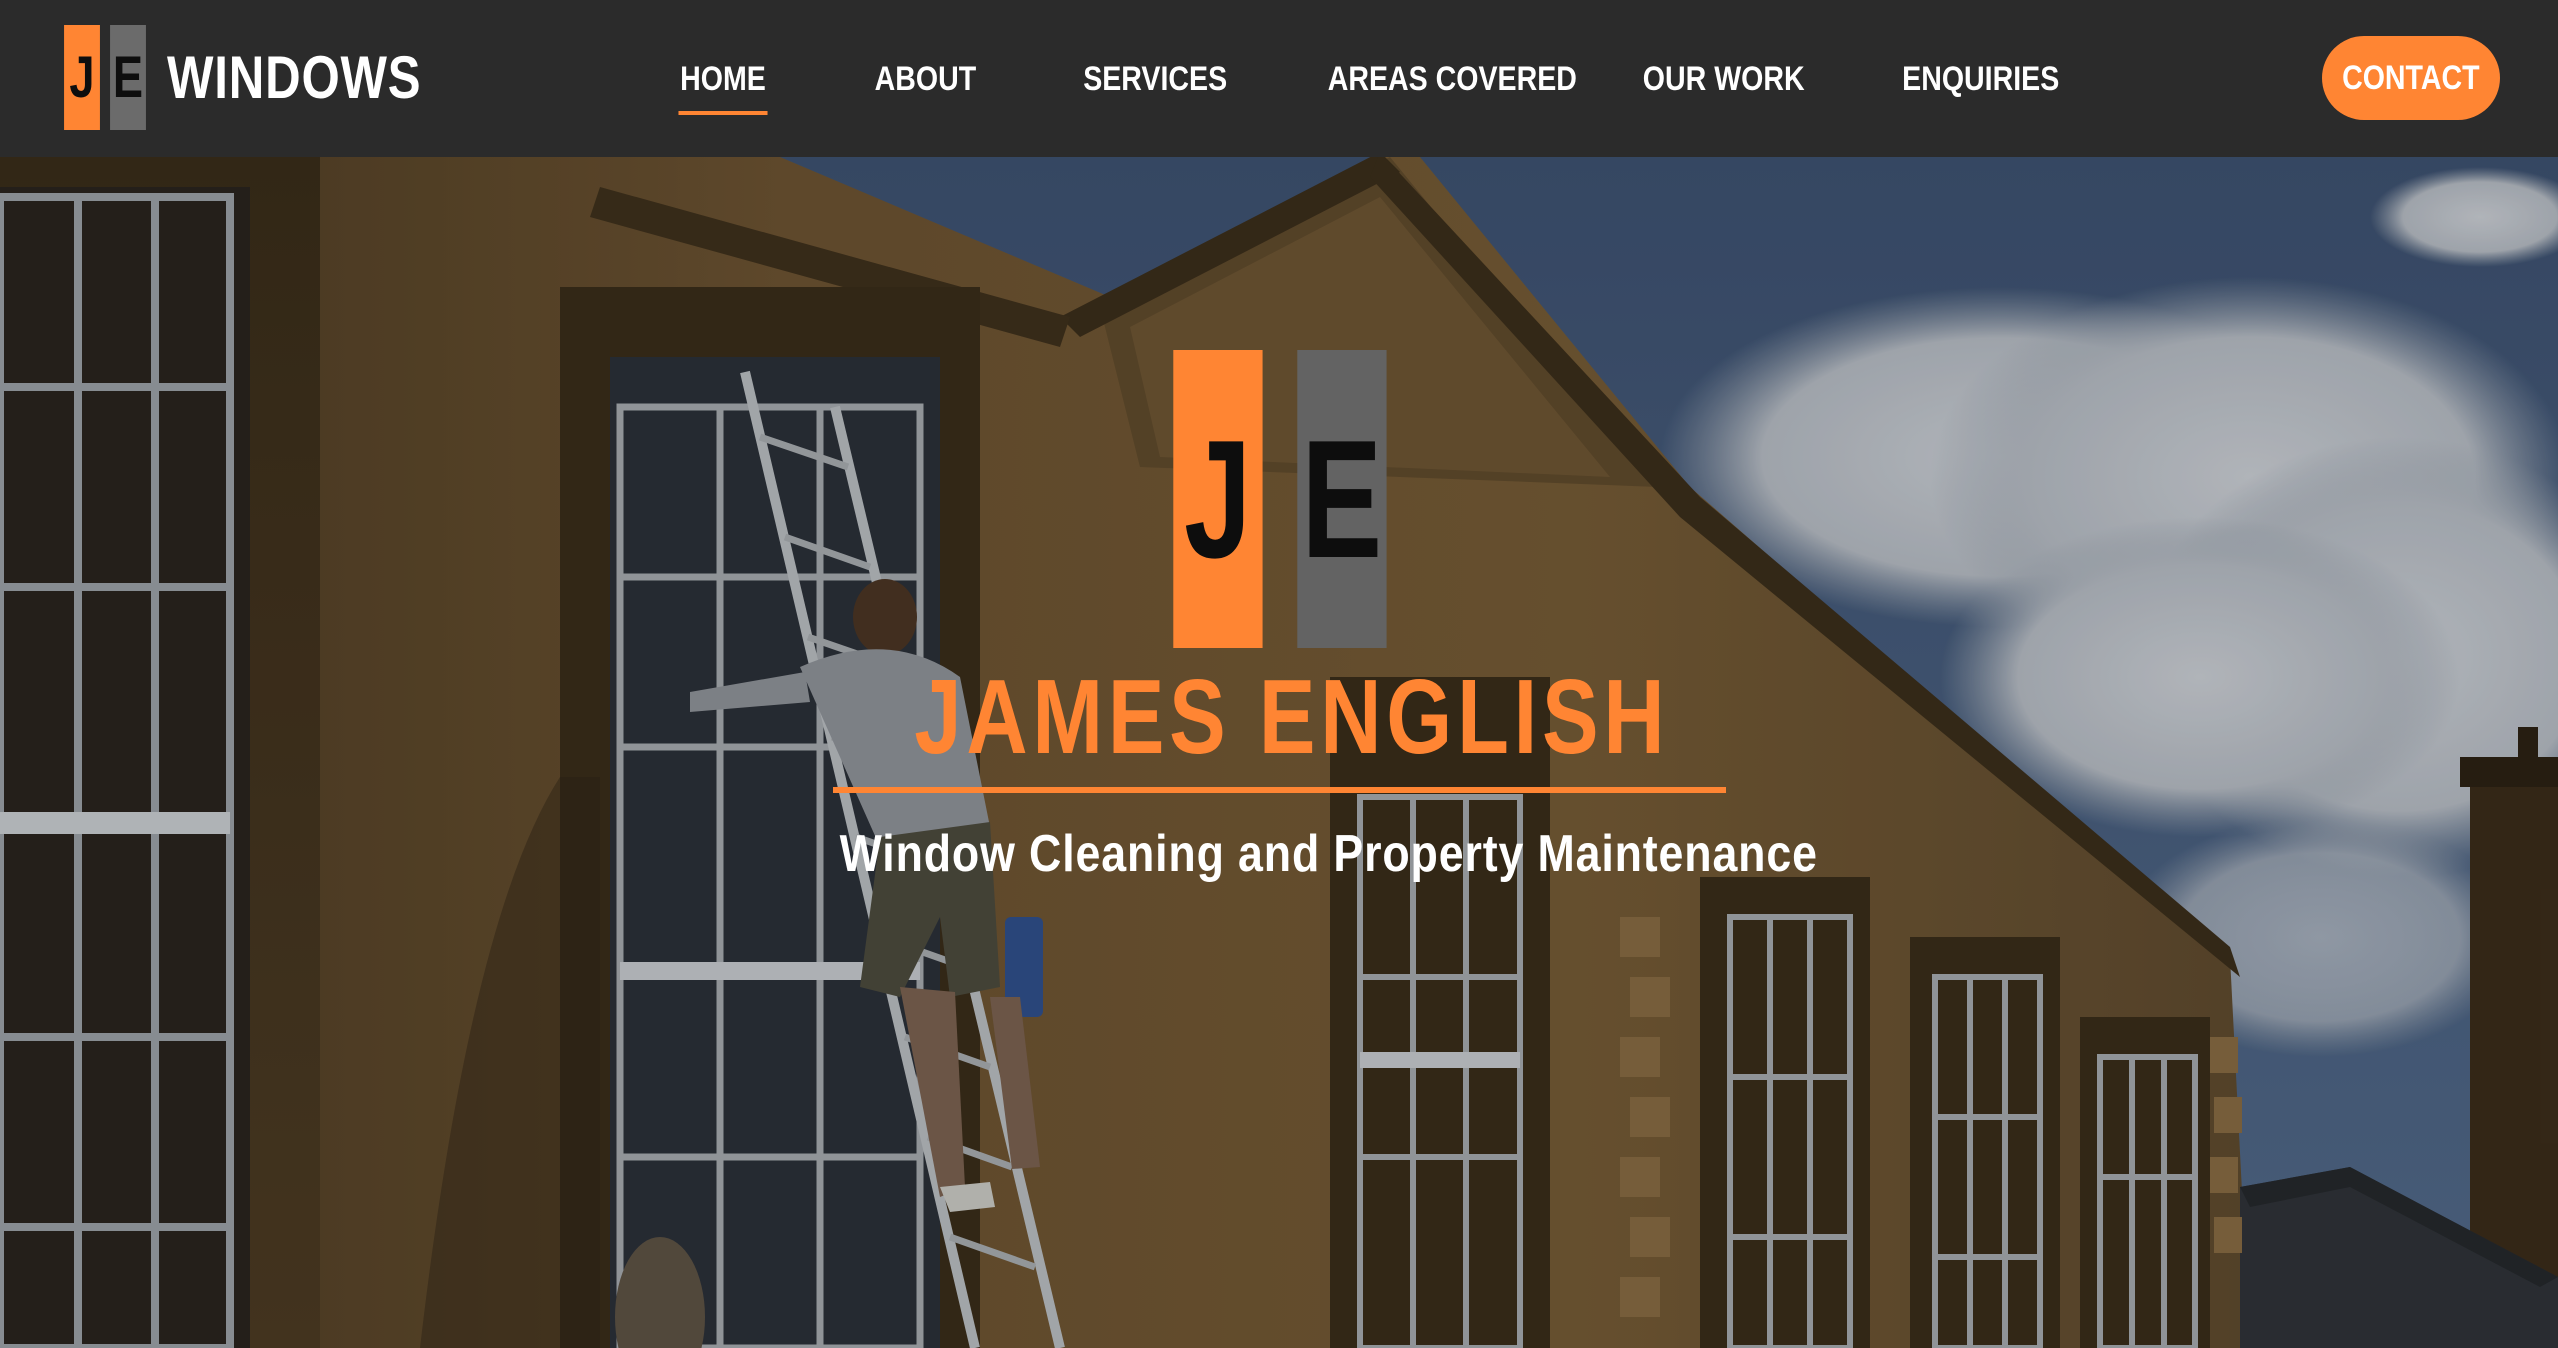 Image resolution: width=2558 pixels, height=1348 pixels. I want to click on nav-item-services: SERVICES, so click(1155, 79).